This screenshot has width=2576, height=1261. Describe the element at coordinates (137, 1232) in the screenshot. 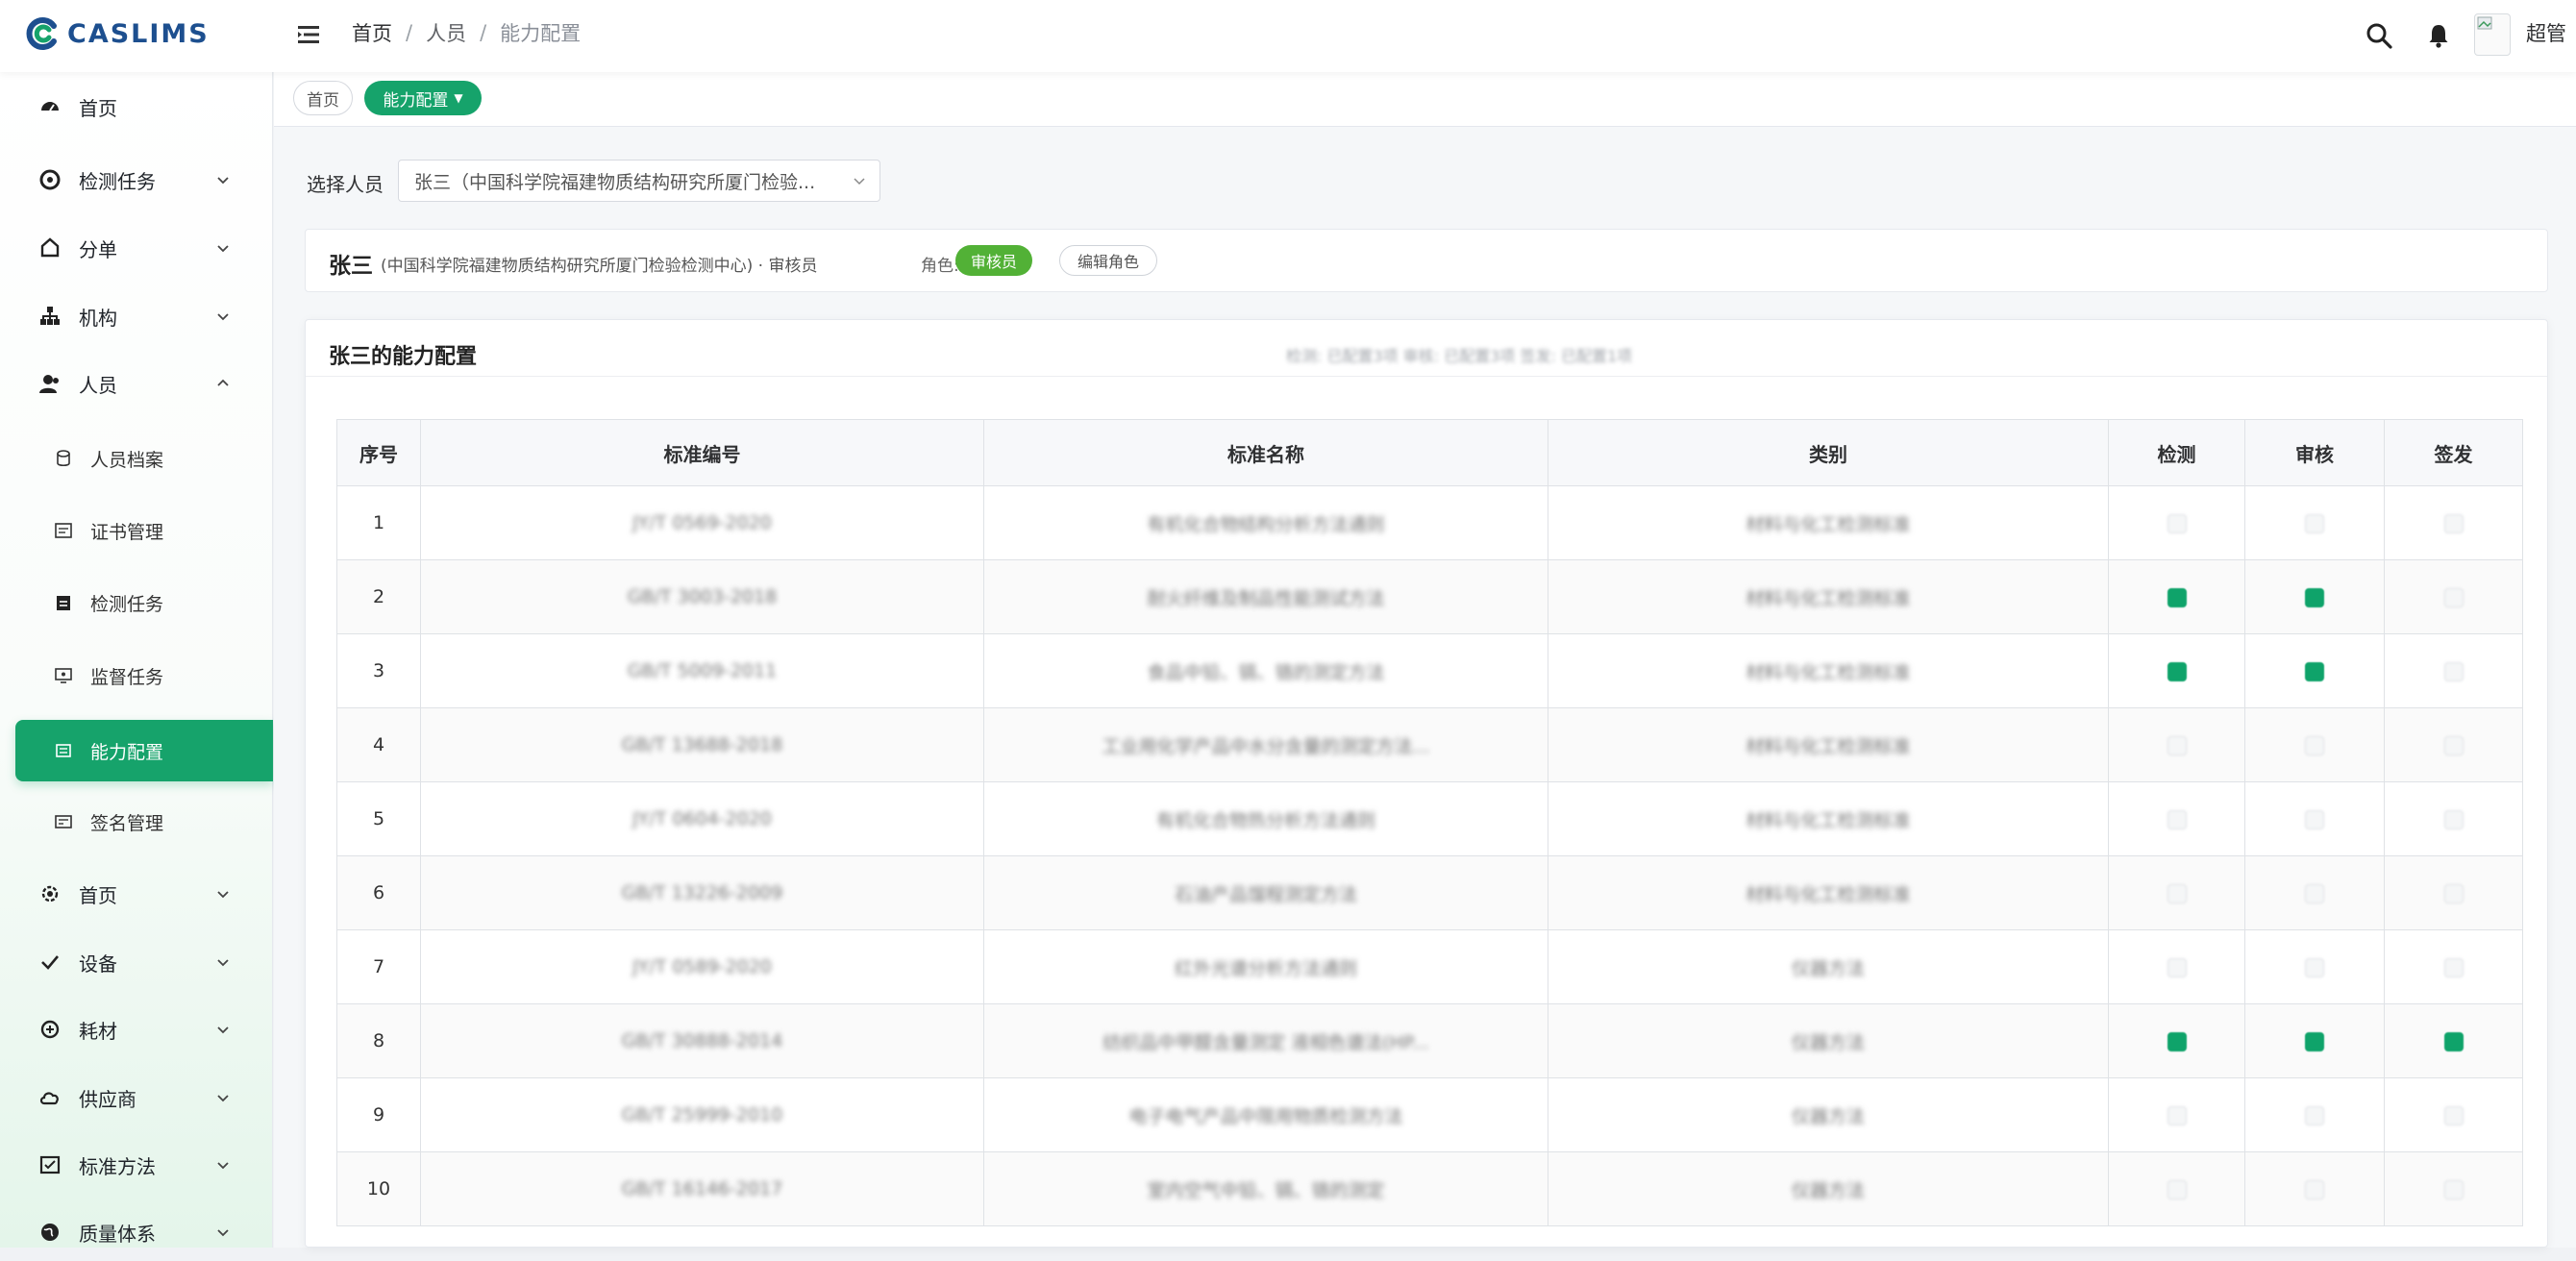

I see `sidebar-item-quality-system: 质量体系` at that location.